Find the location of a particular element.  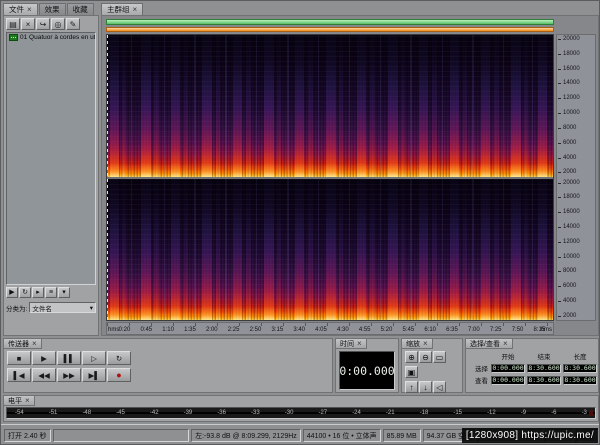

tab-main-group: 主群组 × is located at coordinates (122, 9).